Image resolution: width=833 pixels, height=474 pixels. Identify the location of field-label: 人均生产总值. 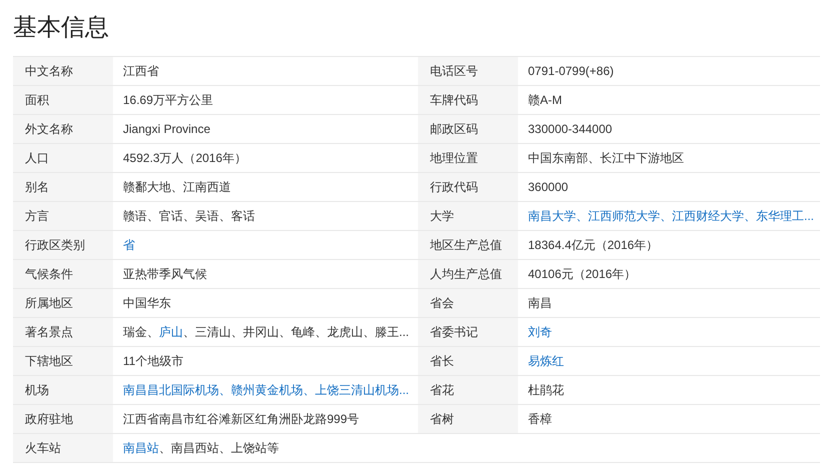
(468, 274).